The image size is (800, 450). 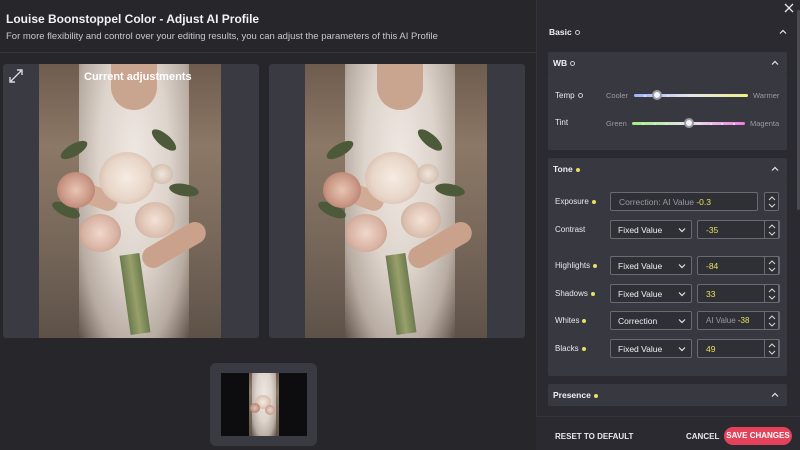 What do you see at coordinates (570, 229) in the screenshot?
I see `contrast-label: Contrast` at bounding box center [570, 229].